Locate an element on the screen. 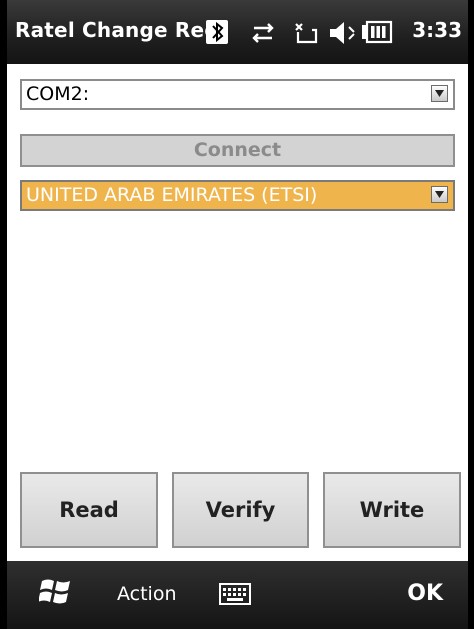  connect-button: Connect is located at coordinates (237, 150).